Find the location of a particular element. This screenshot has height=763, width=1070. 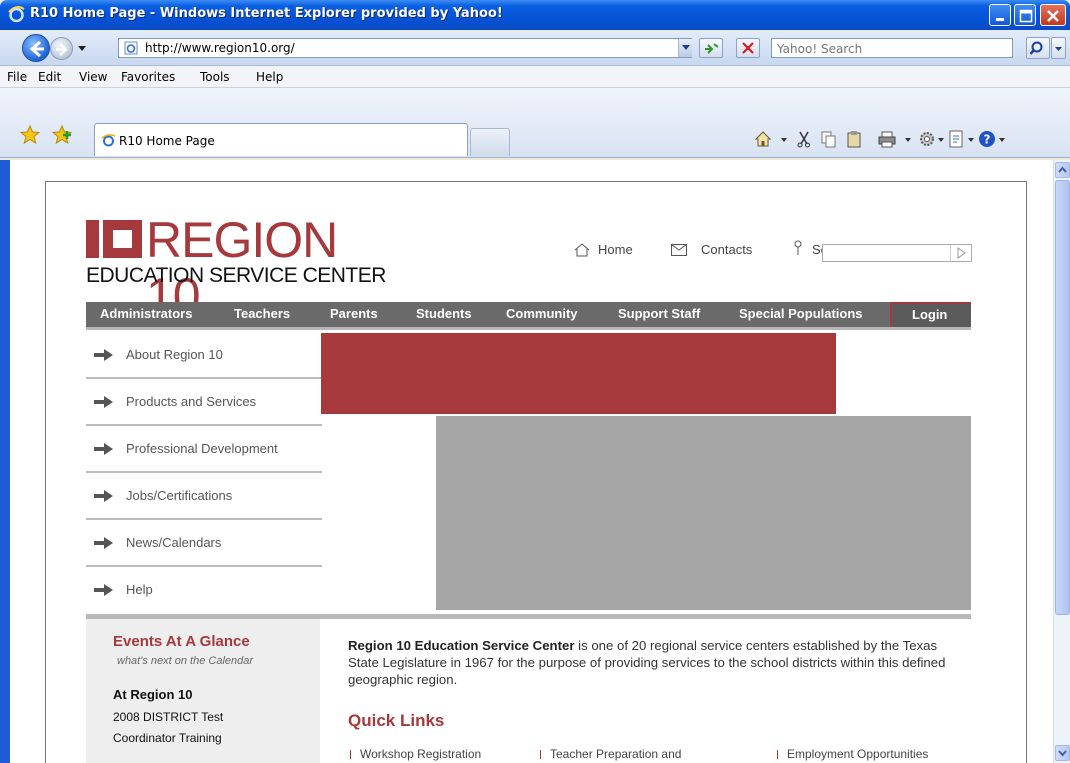

search-options-button is located at coordinates (1058, 48).